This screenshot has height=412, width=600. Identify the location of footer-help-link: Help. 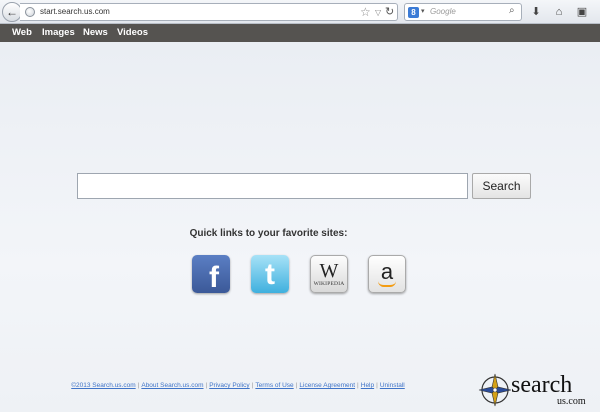
(367, 385).